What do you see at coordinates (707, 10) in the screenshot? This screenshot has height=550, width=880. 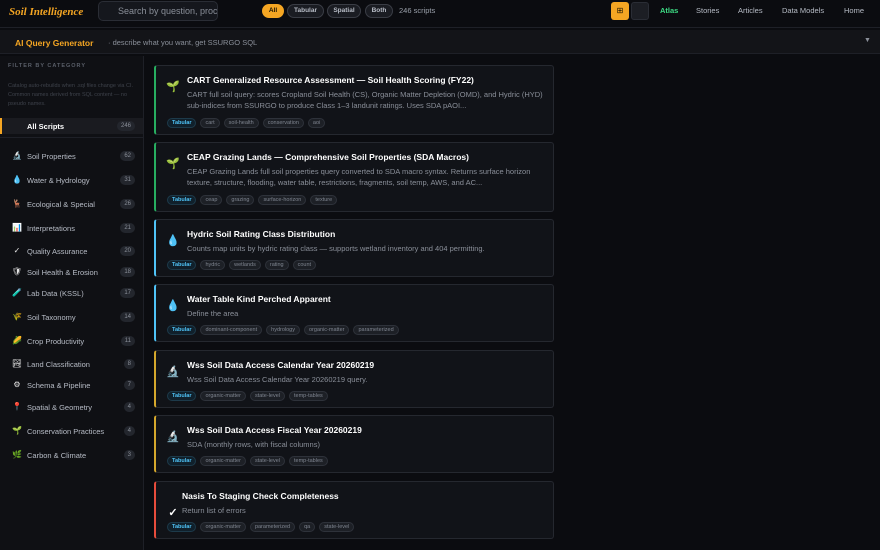 I see `nav-stories: Stories` at bounding box center [707, 10].